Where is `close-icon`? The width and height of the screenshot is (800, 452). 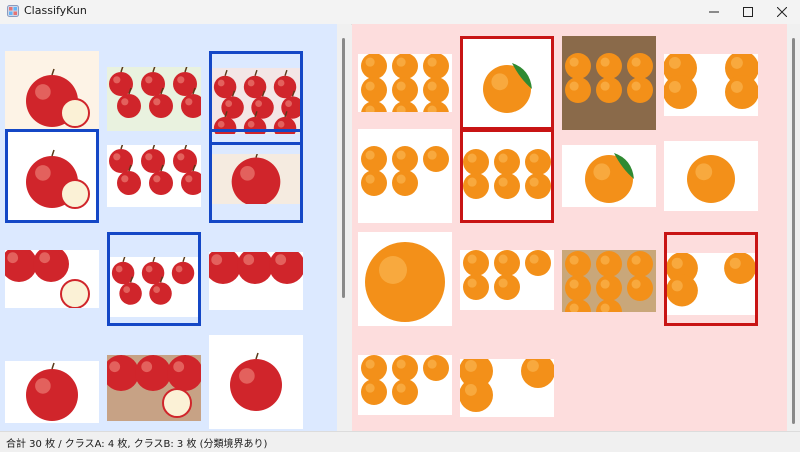
close-icon is located at coordinates (782, 12).